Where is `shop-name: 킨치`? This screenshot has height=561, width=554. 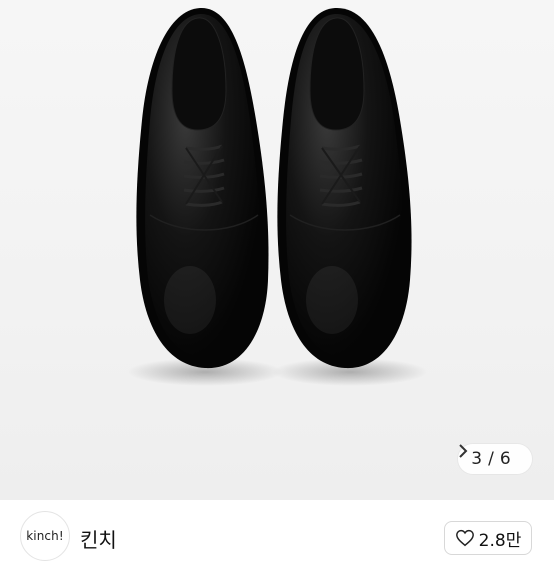 shop-name: 킨치 is located at coordinates (98, 538).